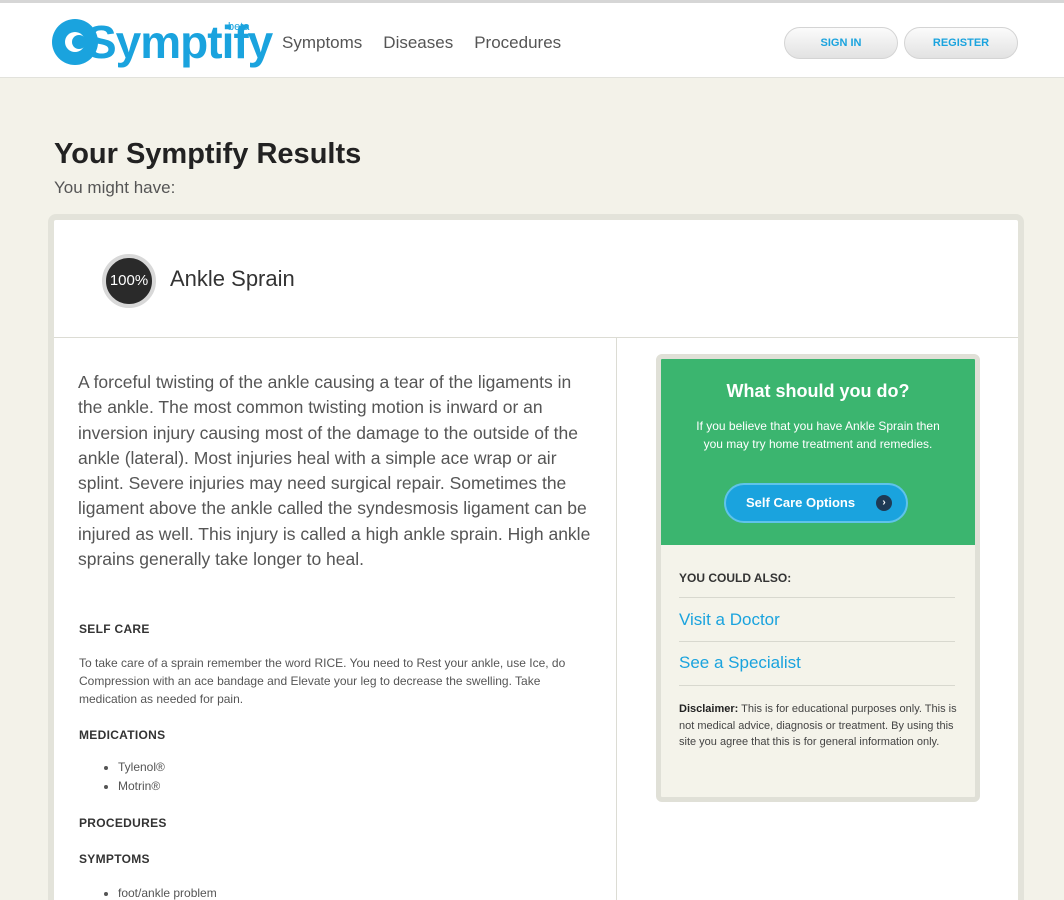 This screenshot has width=1064, height=900. I want to click on beta-label: beta, so click(239, 27).